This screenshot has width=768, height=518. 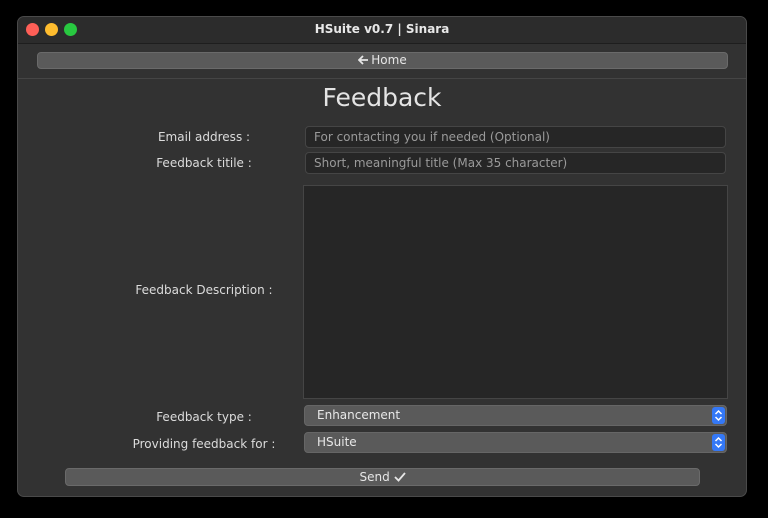 I want to click on title-bar: HSuite v0.7 | Sinara, so click(x=382, y=30).